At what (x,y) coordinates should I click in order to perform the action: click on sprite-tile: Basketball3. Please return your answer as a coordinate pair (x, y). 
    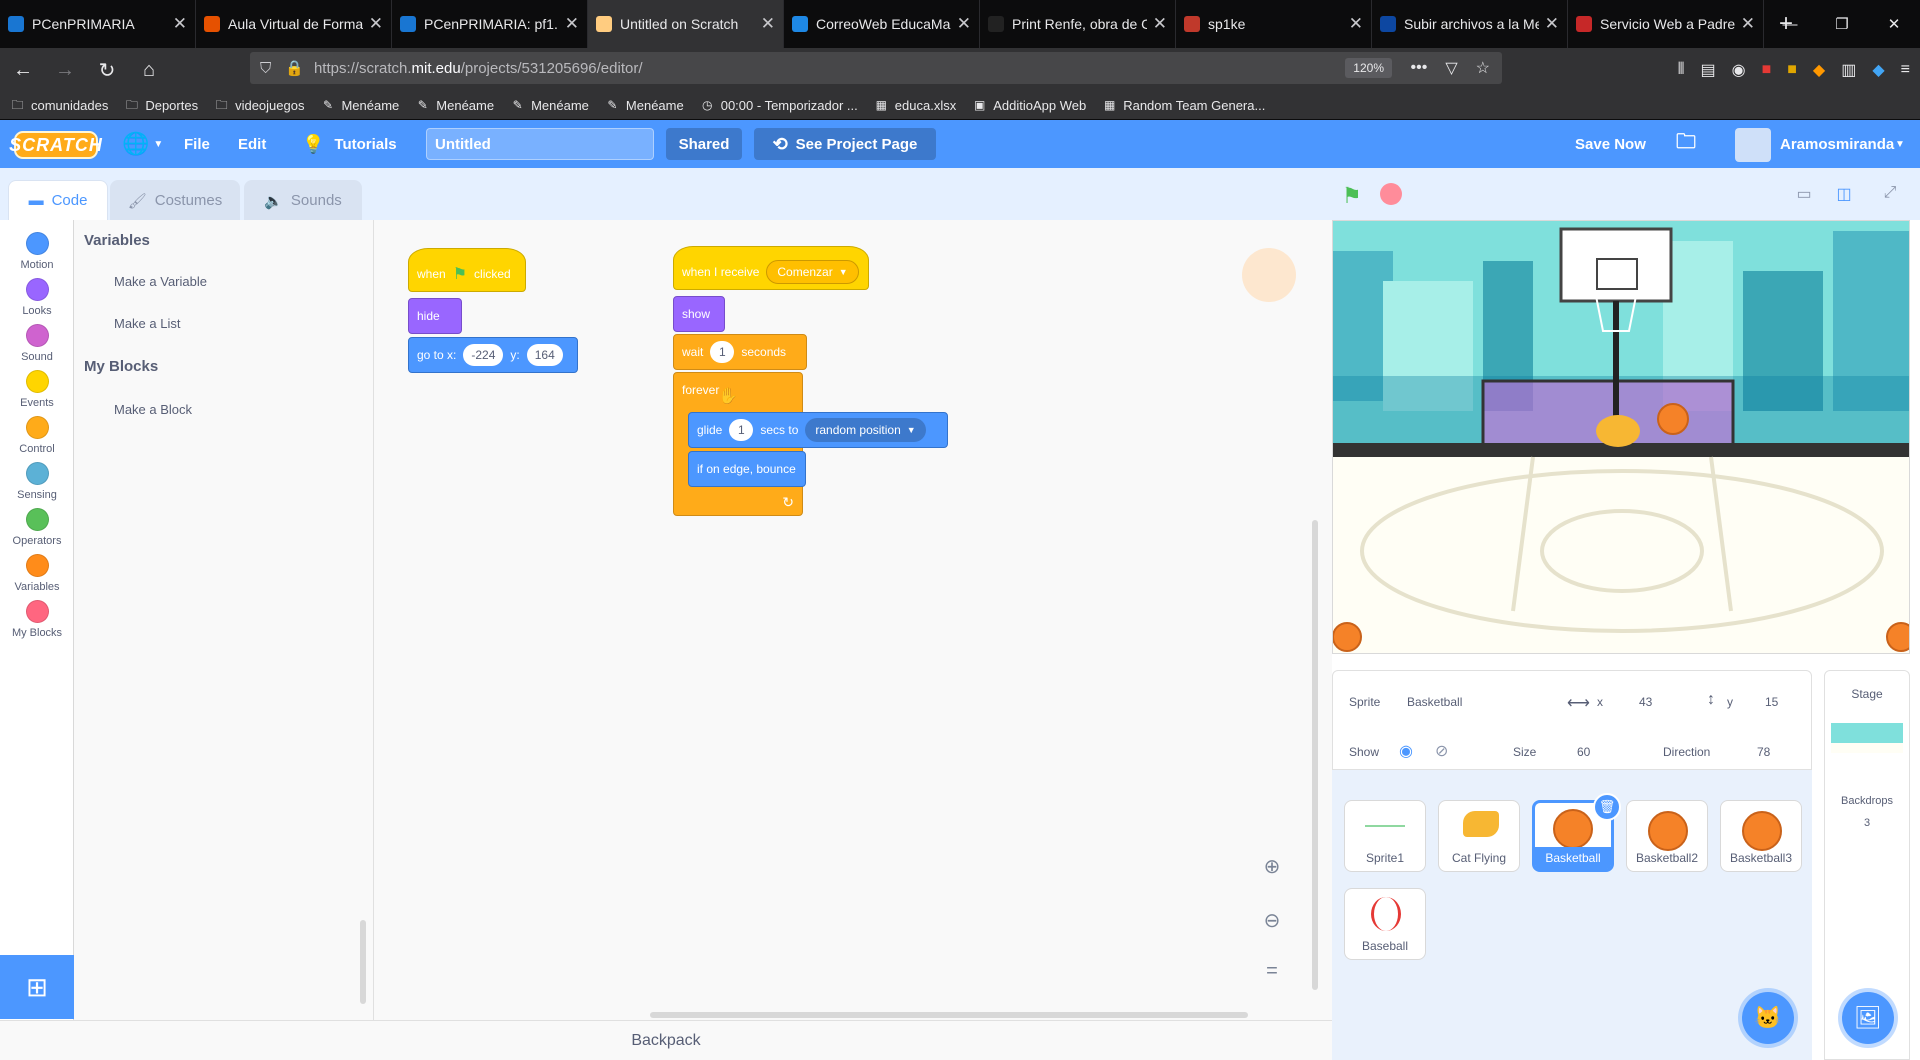
    Looking at the image, I should click on (1761, 836).